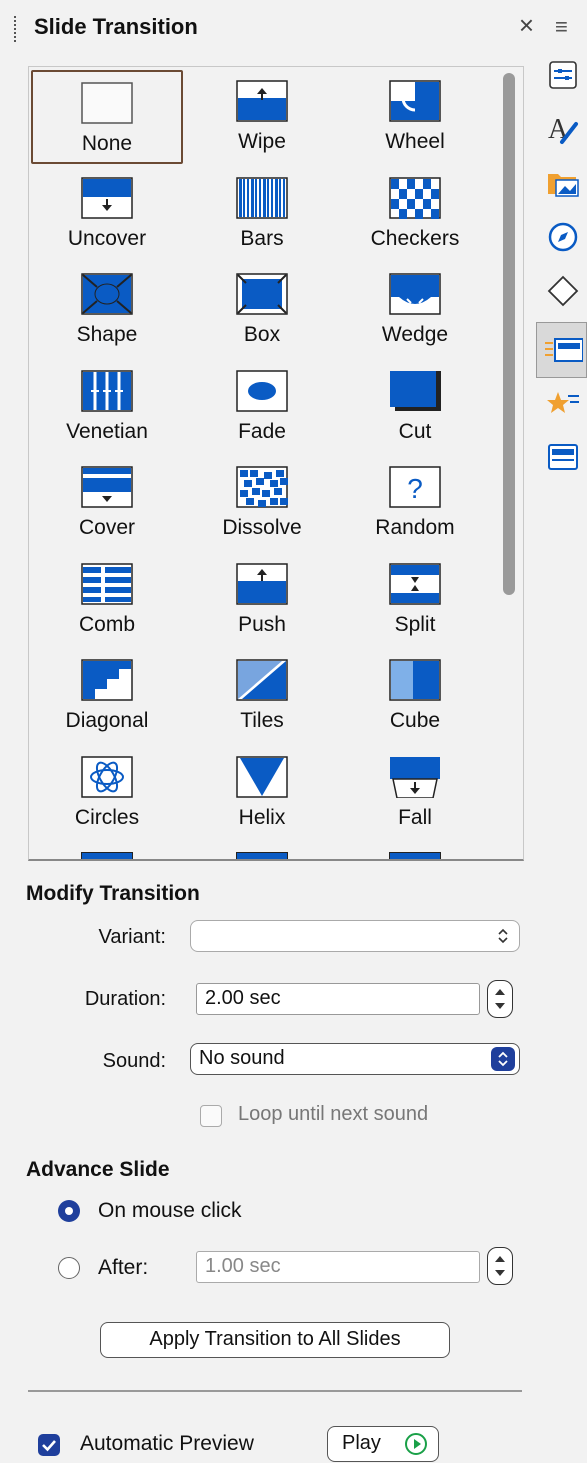 The image size is (587, 1463). What do you see at coordinates (275, 1340) in the screenshot?
I see `apply-all-button: Apply Transition to All Slides` at bounding box center [275, 1340].